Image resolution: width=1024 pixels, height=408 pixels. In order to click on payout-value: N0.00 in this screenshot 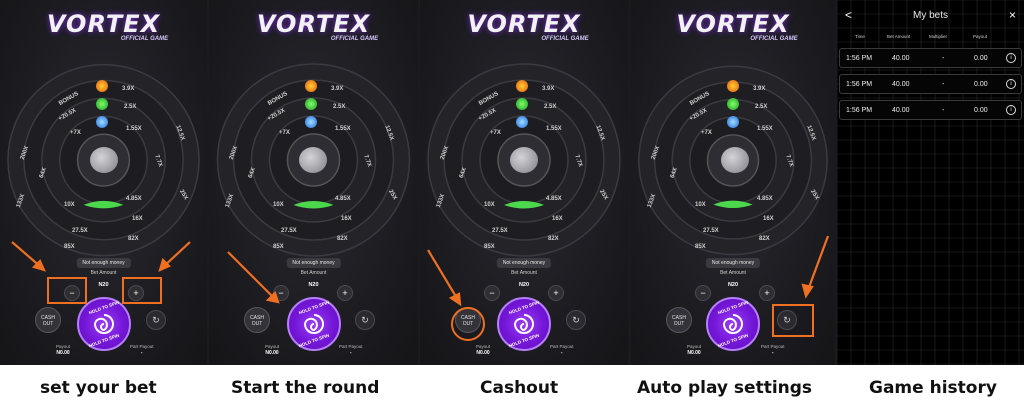, I will do `click(483, 353)`.